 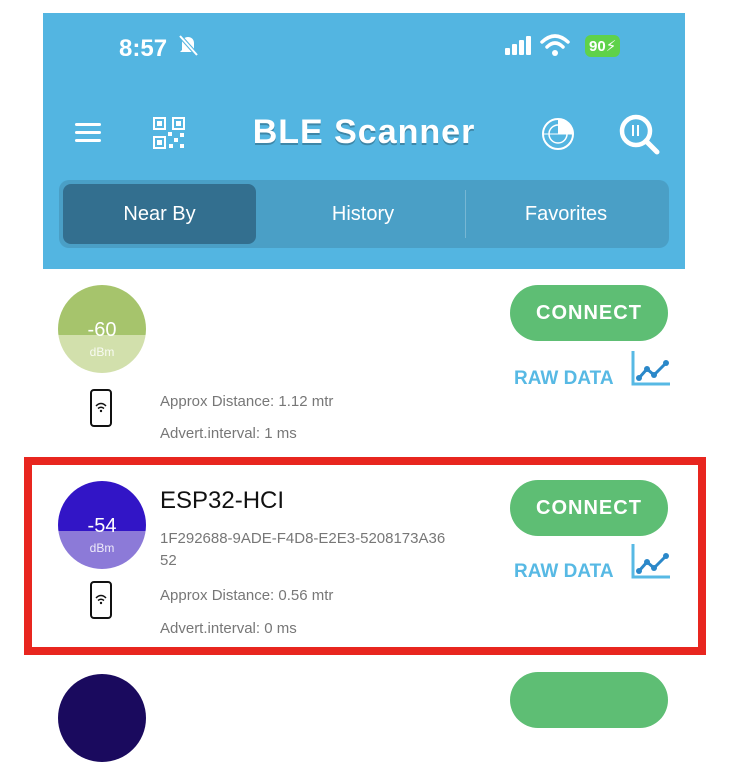 What do you see at coordinates (566, 214) in the screenshot?
I see `tab-favorites: Favorites` at bounding box center [566, 214].